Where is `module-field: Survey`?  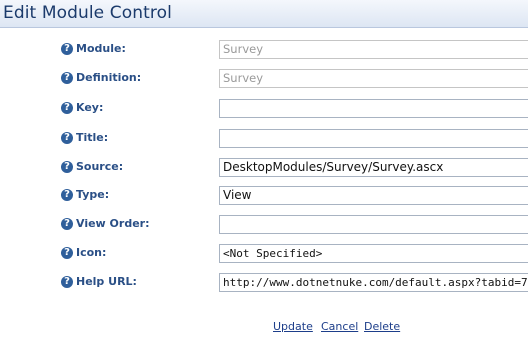 module-field: Survey is located at coordinates (373, 49).